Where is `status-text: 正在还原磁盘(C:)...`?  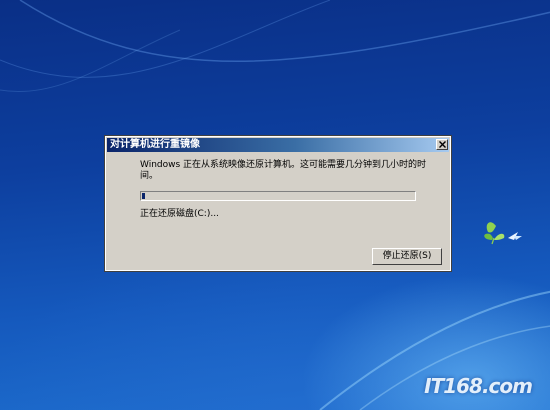 status-text: 正在还原磁盘(C:)... is located at coordinates (179, 214).